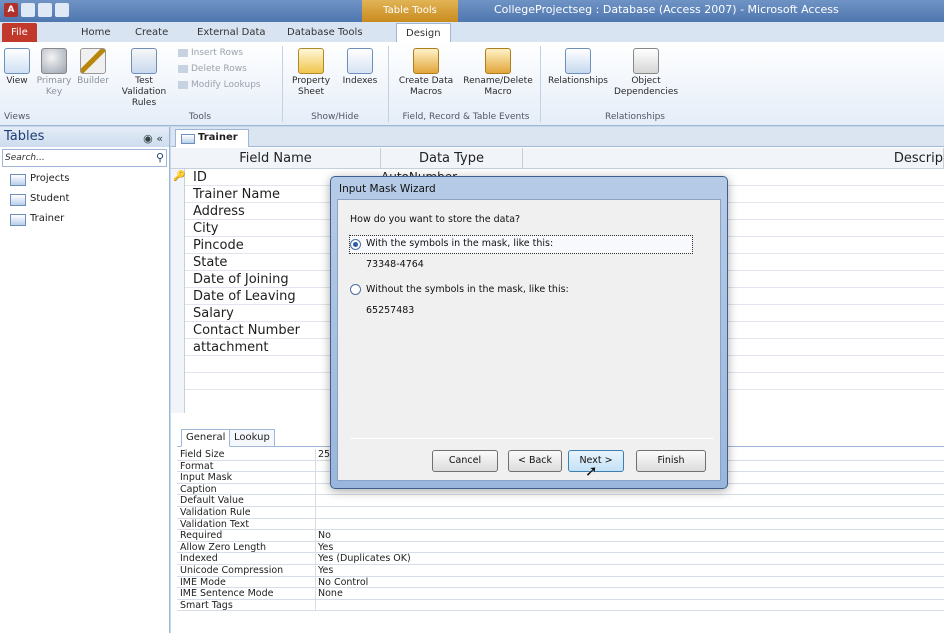  I want to click on mouse-pointer-icon: ➚, so click(591, 471).